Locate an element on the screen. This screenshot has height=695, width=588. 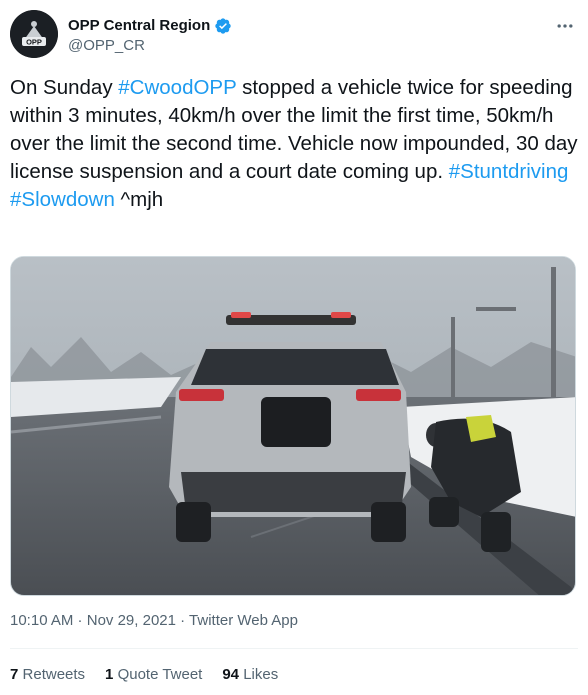
opp-badge-icon: OPP is located at coordinates (34, 34).